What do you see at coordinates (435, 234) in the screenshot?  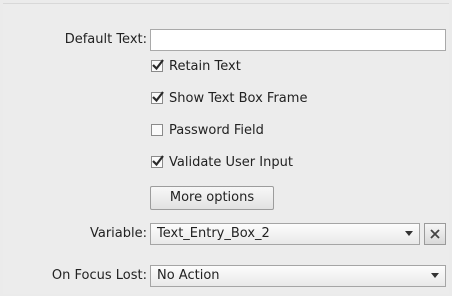 I see `x-icon` at bounding box center [435, 234].